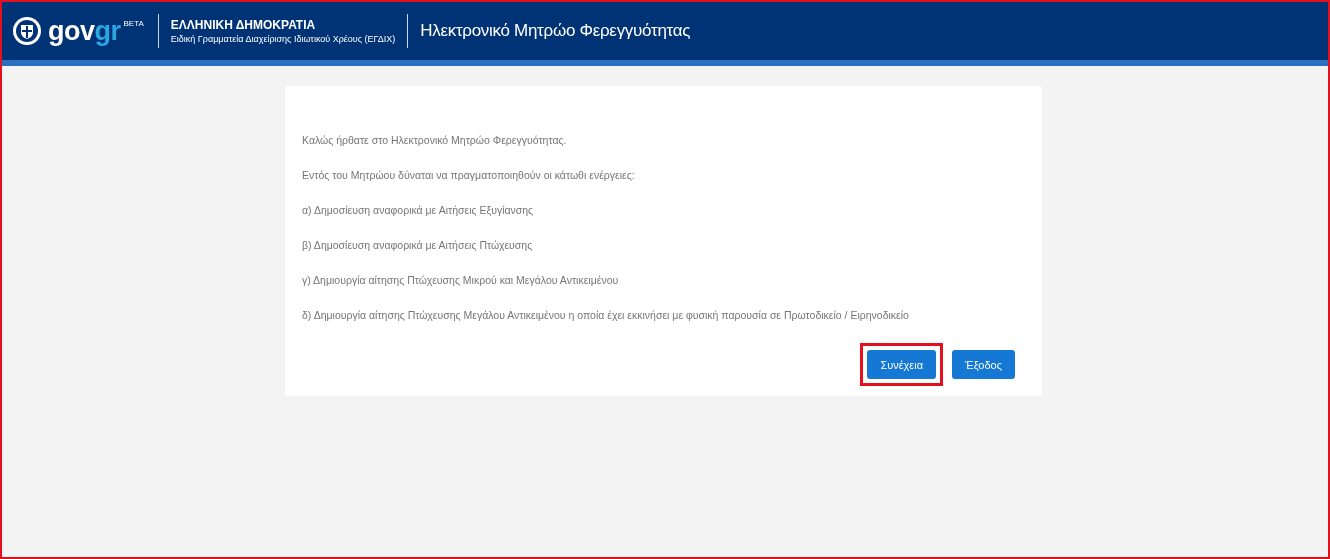 Image resolution: width=1330 pixels, height=559 pixels. What do you see at coordinates (435, 140) in the screenshot?
I see `paragraph: Καλώς ήρθατε στο Ηλεκτρονικό Μητρώο Φερεγγυότητας.` at bounding box center [435, 140].